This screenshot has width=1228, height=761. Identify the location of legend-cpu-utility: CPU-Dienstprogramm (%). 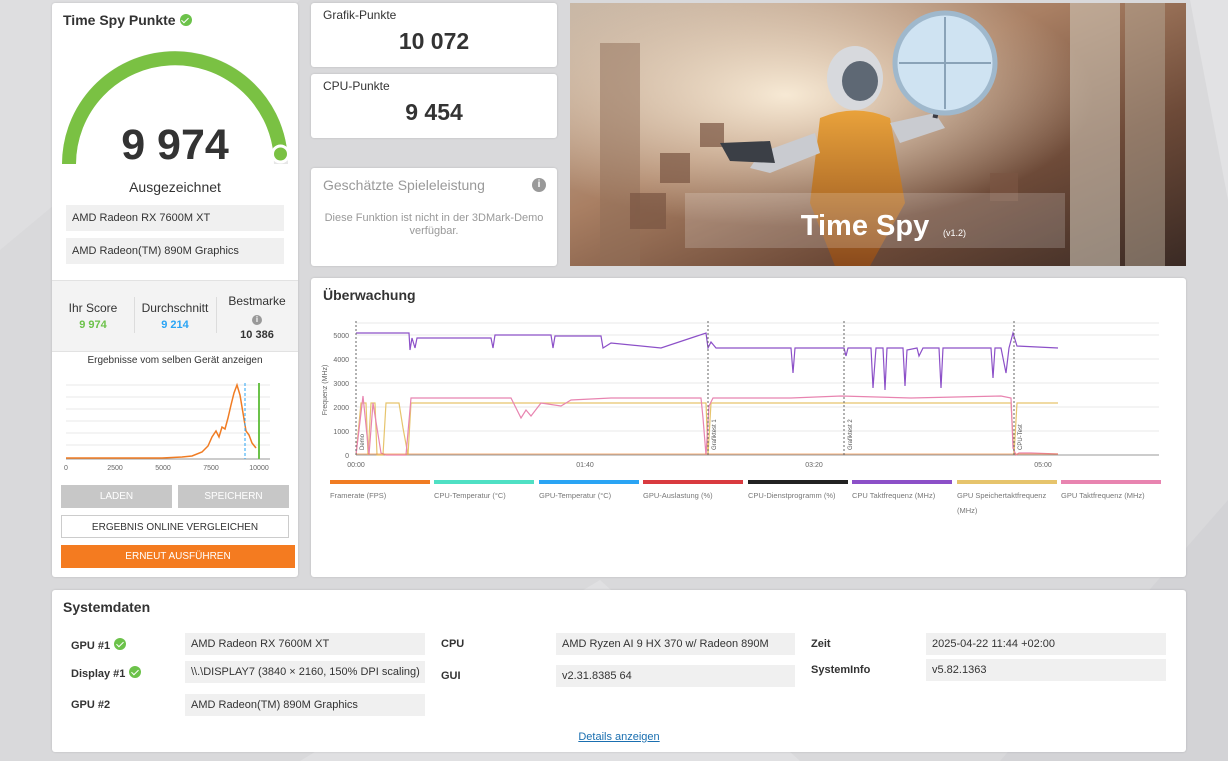
(798, 491).